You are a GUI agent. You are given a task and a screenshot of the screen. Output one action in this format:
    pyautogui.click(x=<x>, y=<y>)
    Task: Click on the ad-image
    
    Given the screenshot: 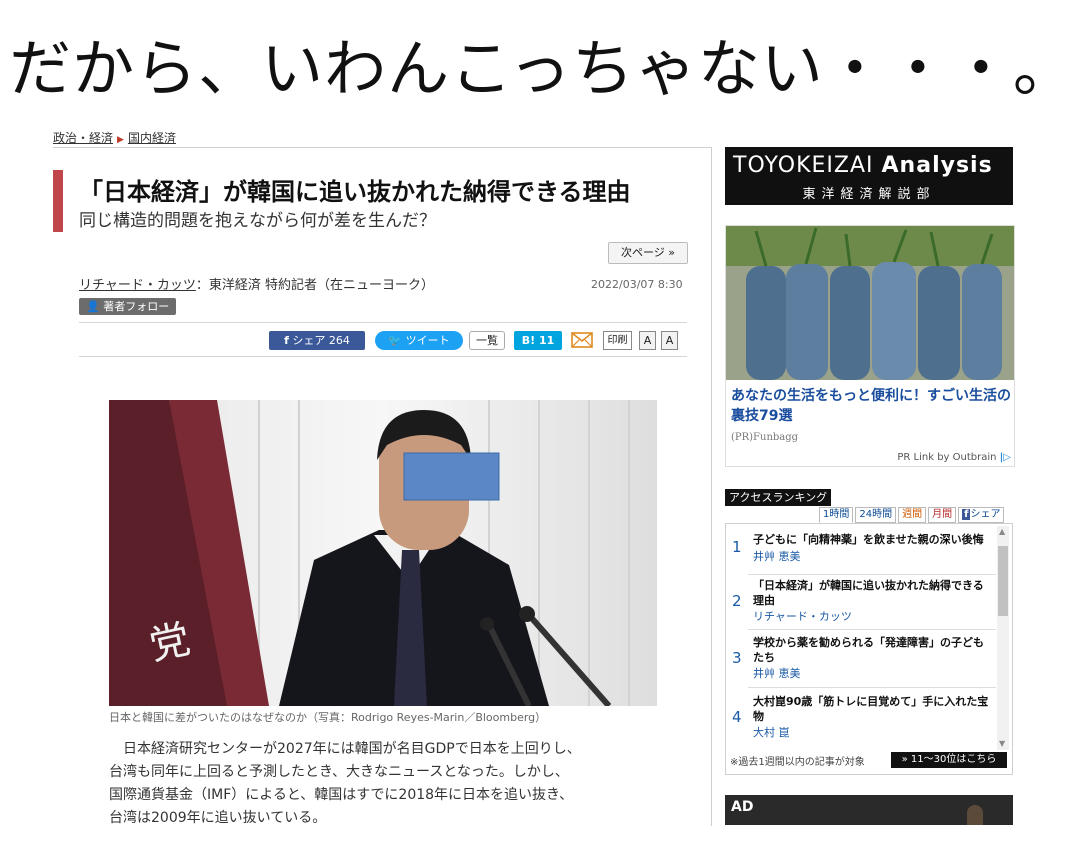 What is the action you would take?
    pyautogui.click(x=870, y=303)
    